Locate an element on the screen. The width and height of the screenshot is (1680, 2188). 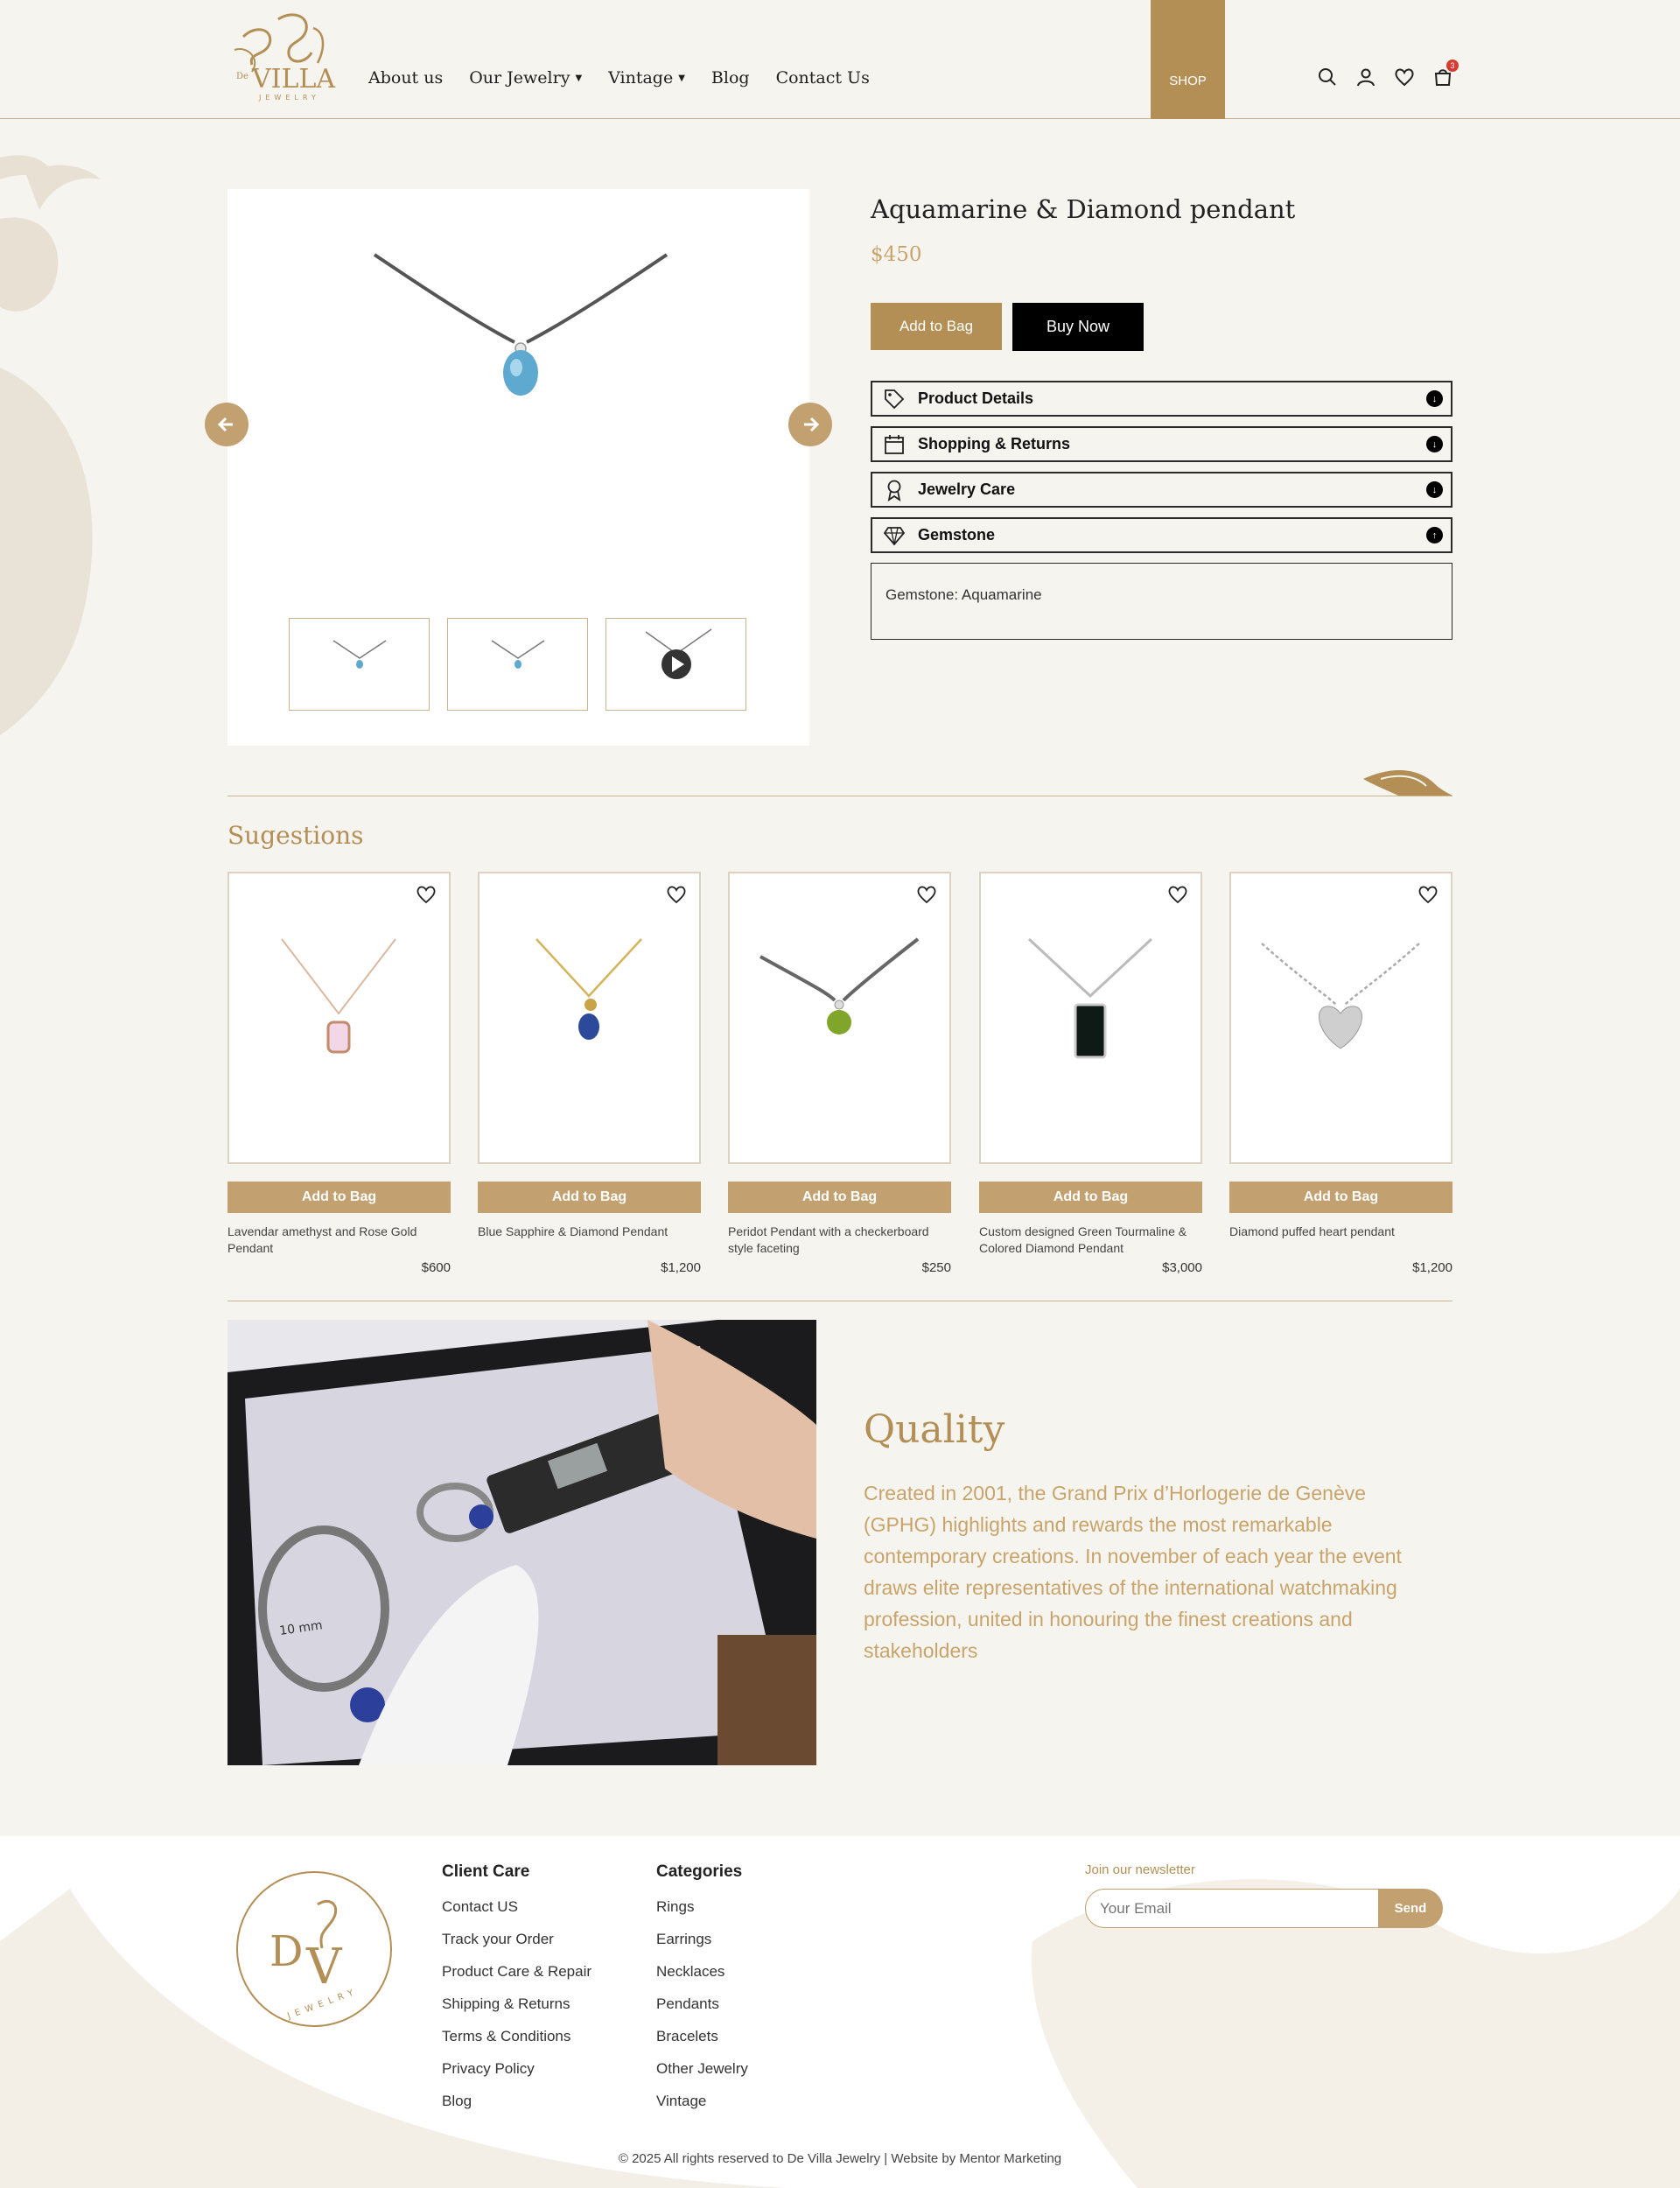
footer-link: Bracelets is located at coordinates (702, 2044).